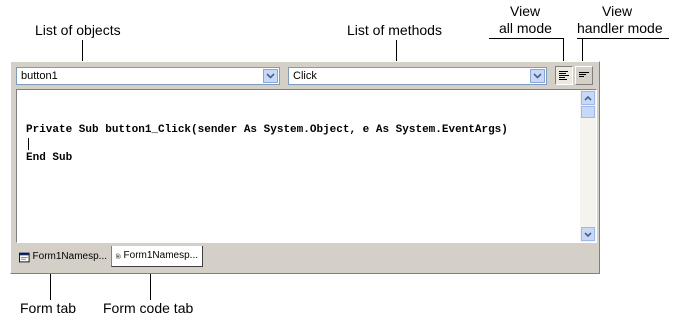  What do you see at coordinates (49, 158) in the screenshot?
I see `code-line-end-sub: End Sub` at bounding box center [49, 158].